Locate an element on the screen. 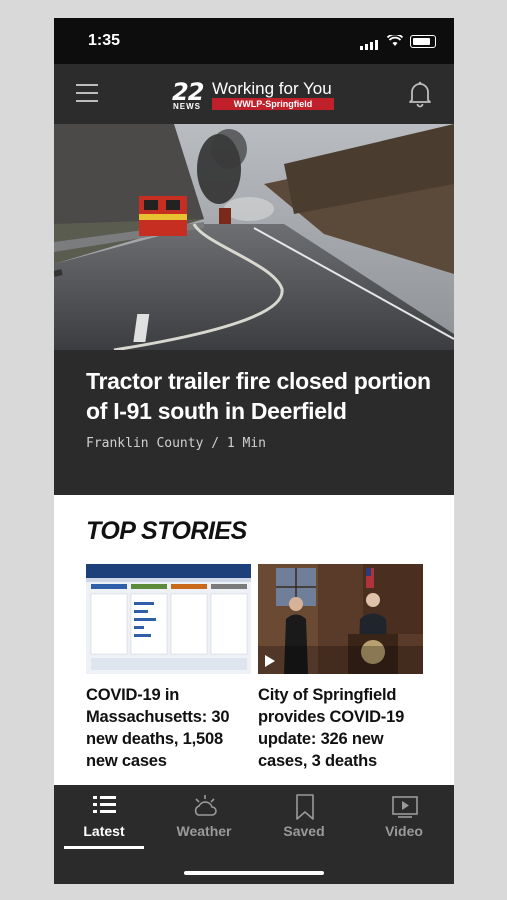  video-icon is located at coordinates (405, 807).